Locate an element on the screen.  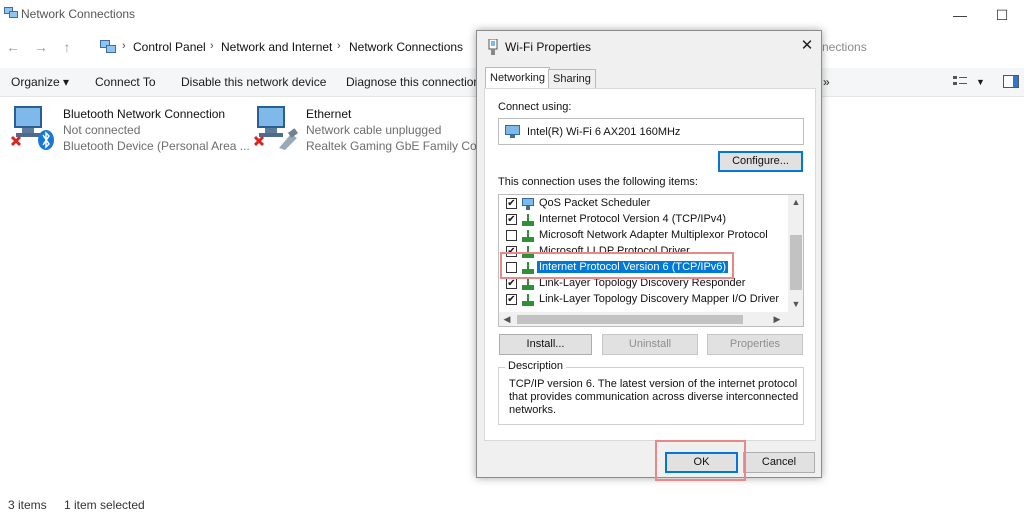
organize-button: Organize ▾ is located at coordinates (40, 82).